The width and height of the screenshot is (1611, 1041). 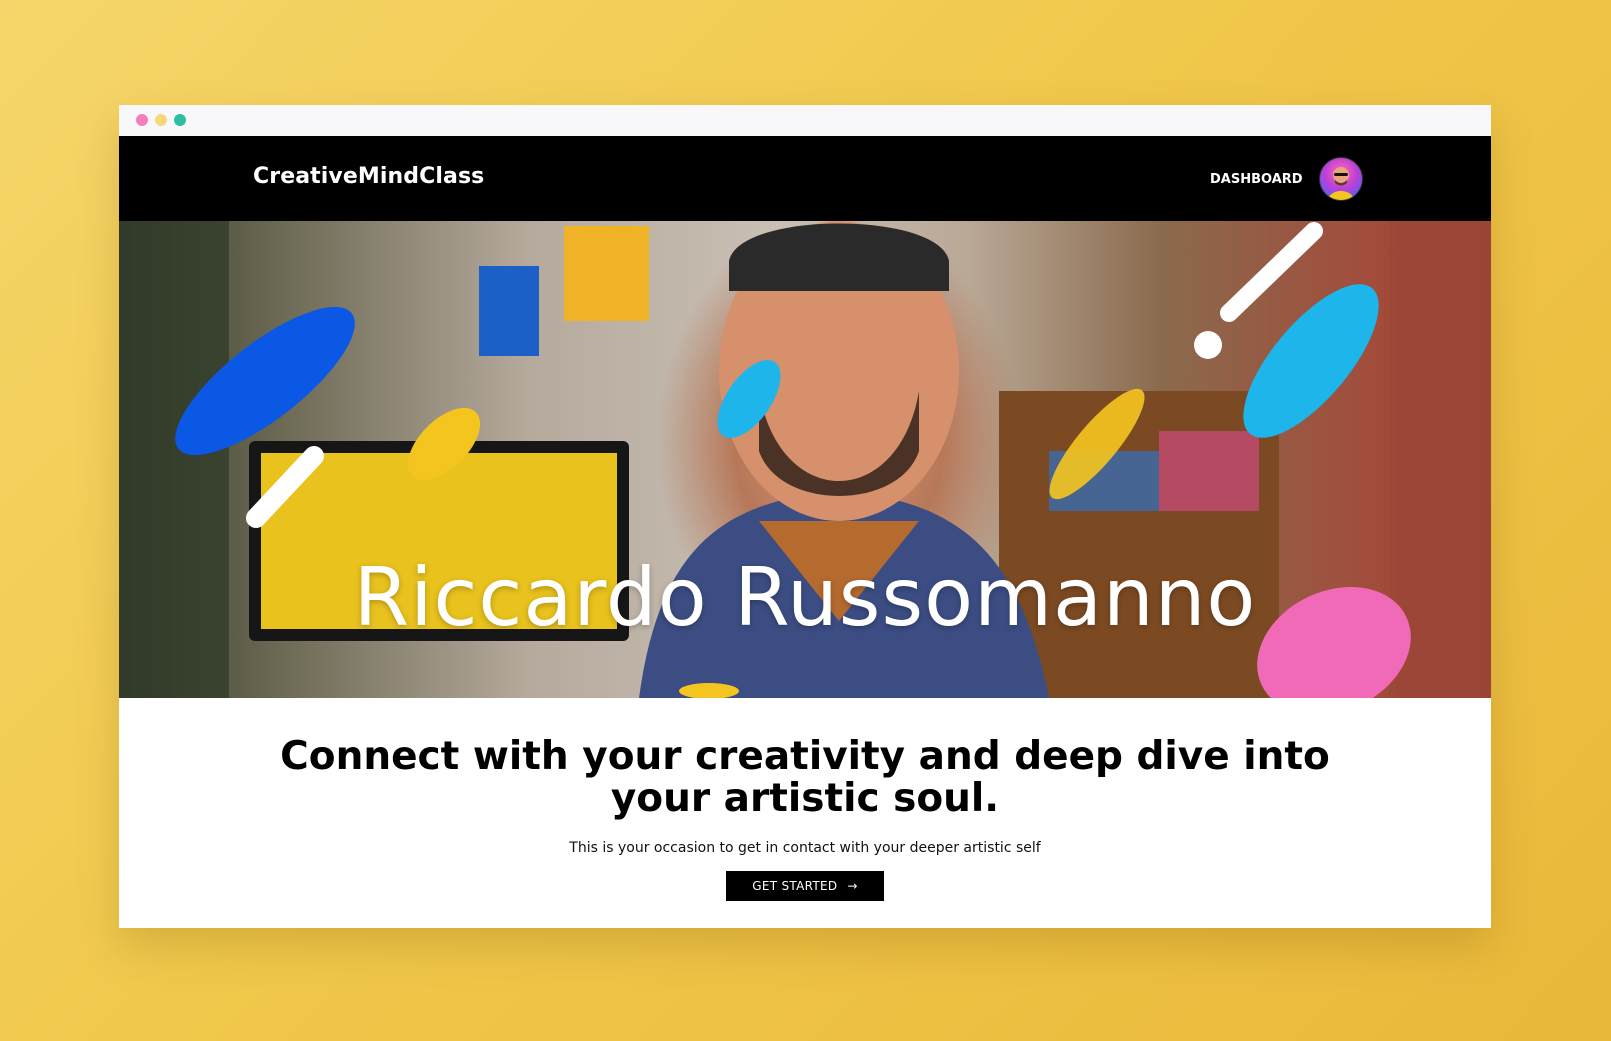 I want to click on dashboard-link: DASHBOARD, so click(x=1256, y=179).